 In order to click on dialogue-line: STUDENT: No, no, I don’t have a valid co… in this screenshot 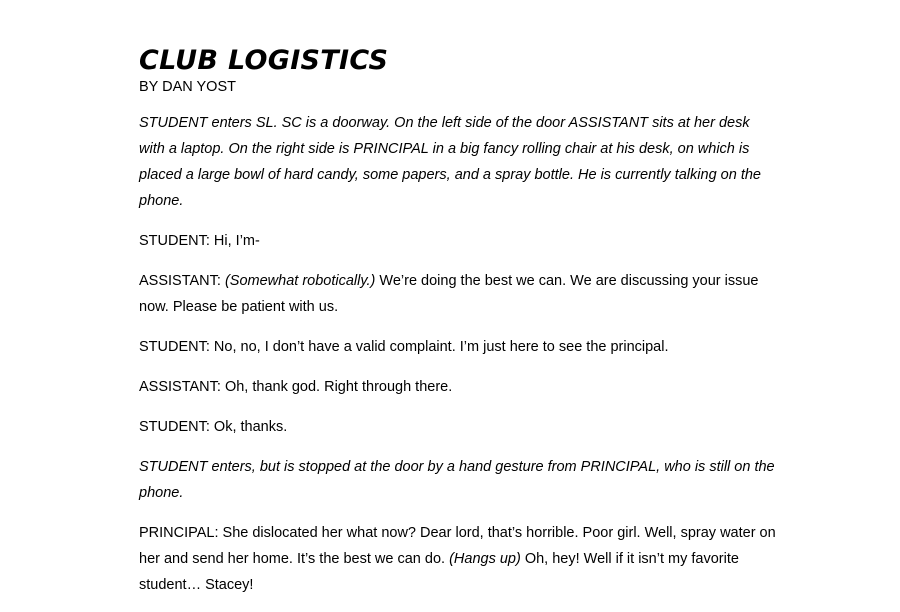, I will do `click(404, 347)`.